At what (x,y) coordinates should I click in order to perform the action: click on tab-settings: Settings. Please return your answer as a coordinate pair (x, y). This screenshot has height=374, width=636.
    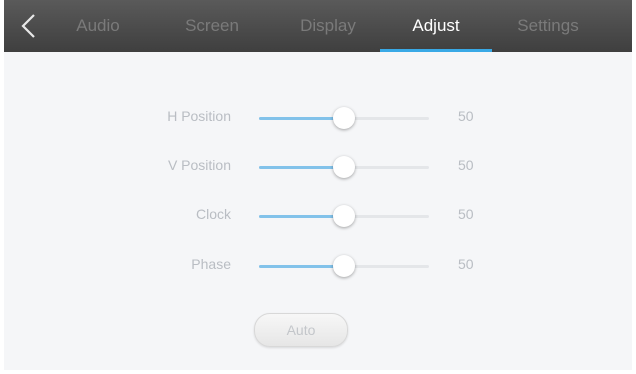
    Looking at the image, I should click on (548, 26).